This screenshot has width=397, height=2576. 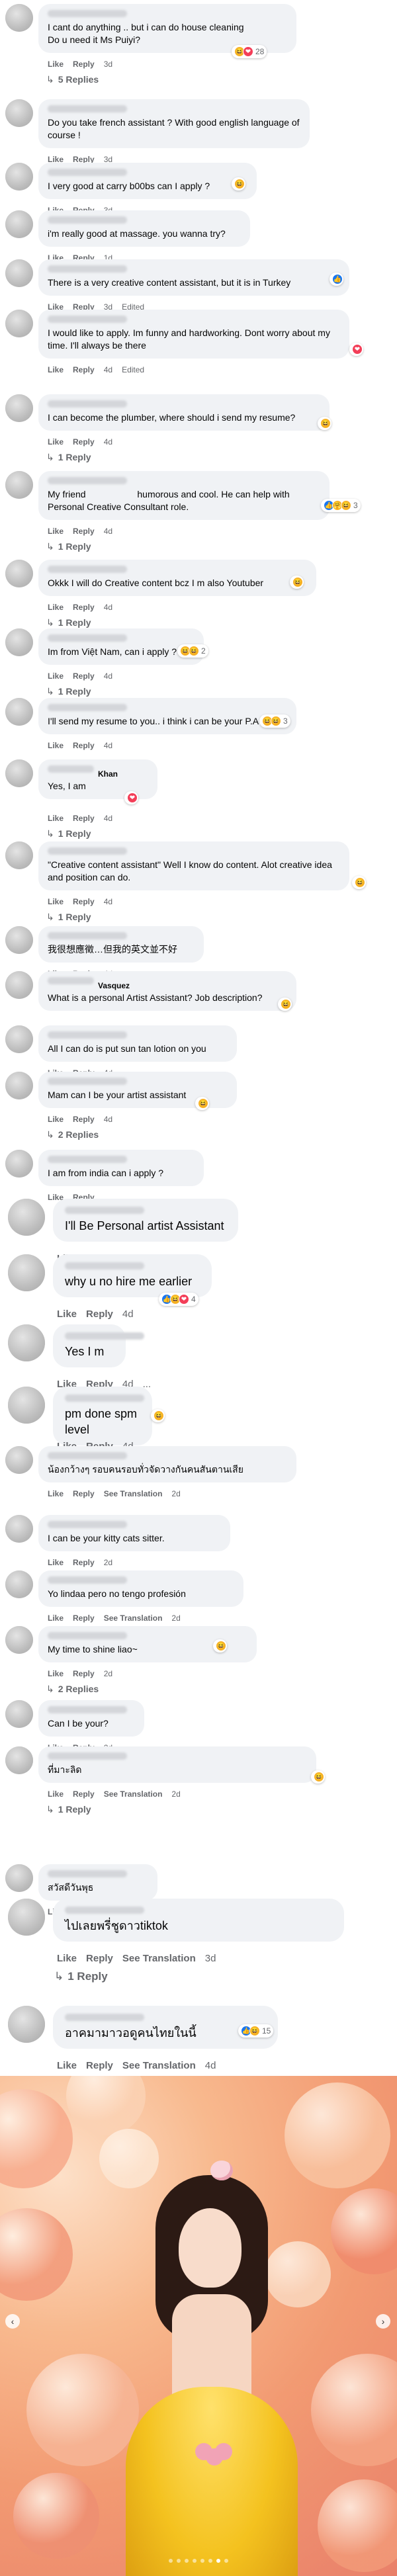 I want to click on chevron-left-icon: ‹, so click(x=12, y=2321).